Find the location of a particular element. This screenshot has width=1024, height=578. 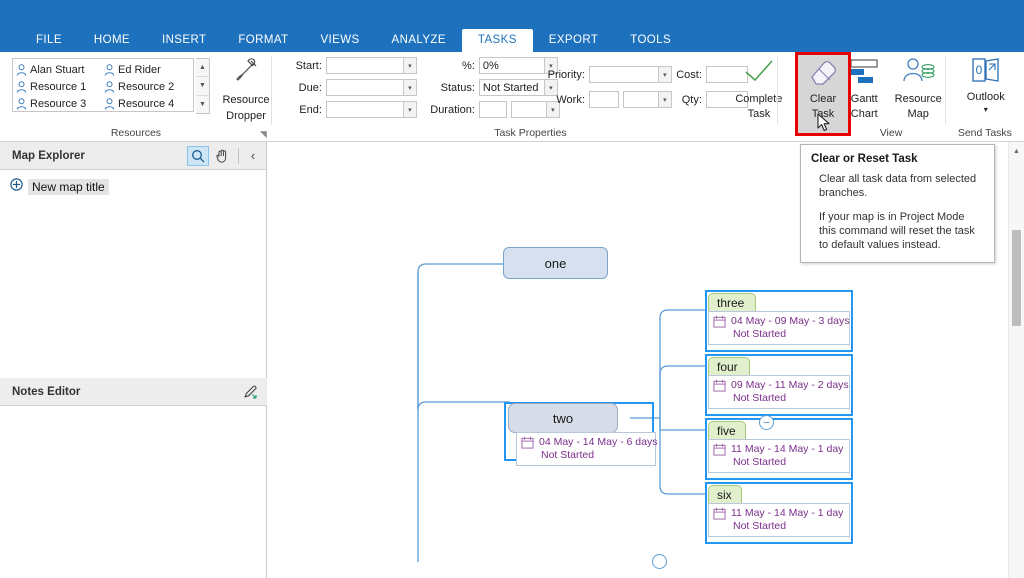

map-node-two-collapse-toggle: – is located at coordinates (766, 422).